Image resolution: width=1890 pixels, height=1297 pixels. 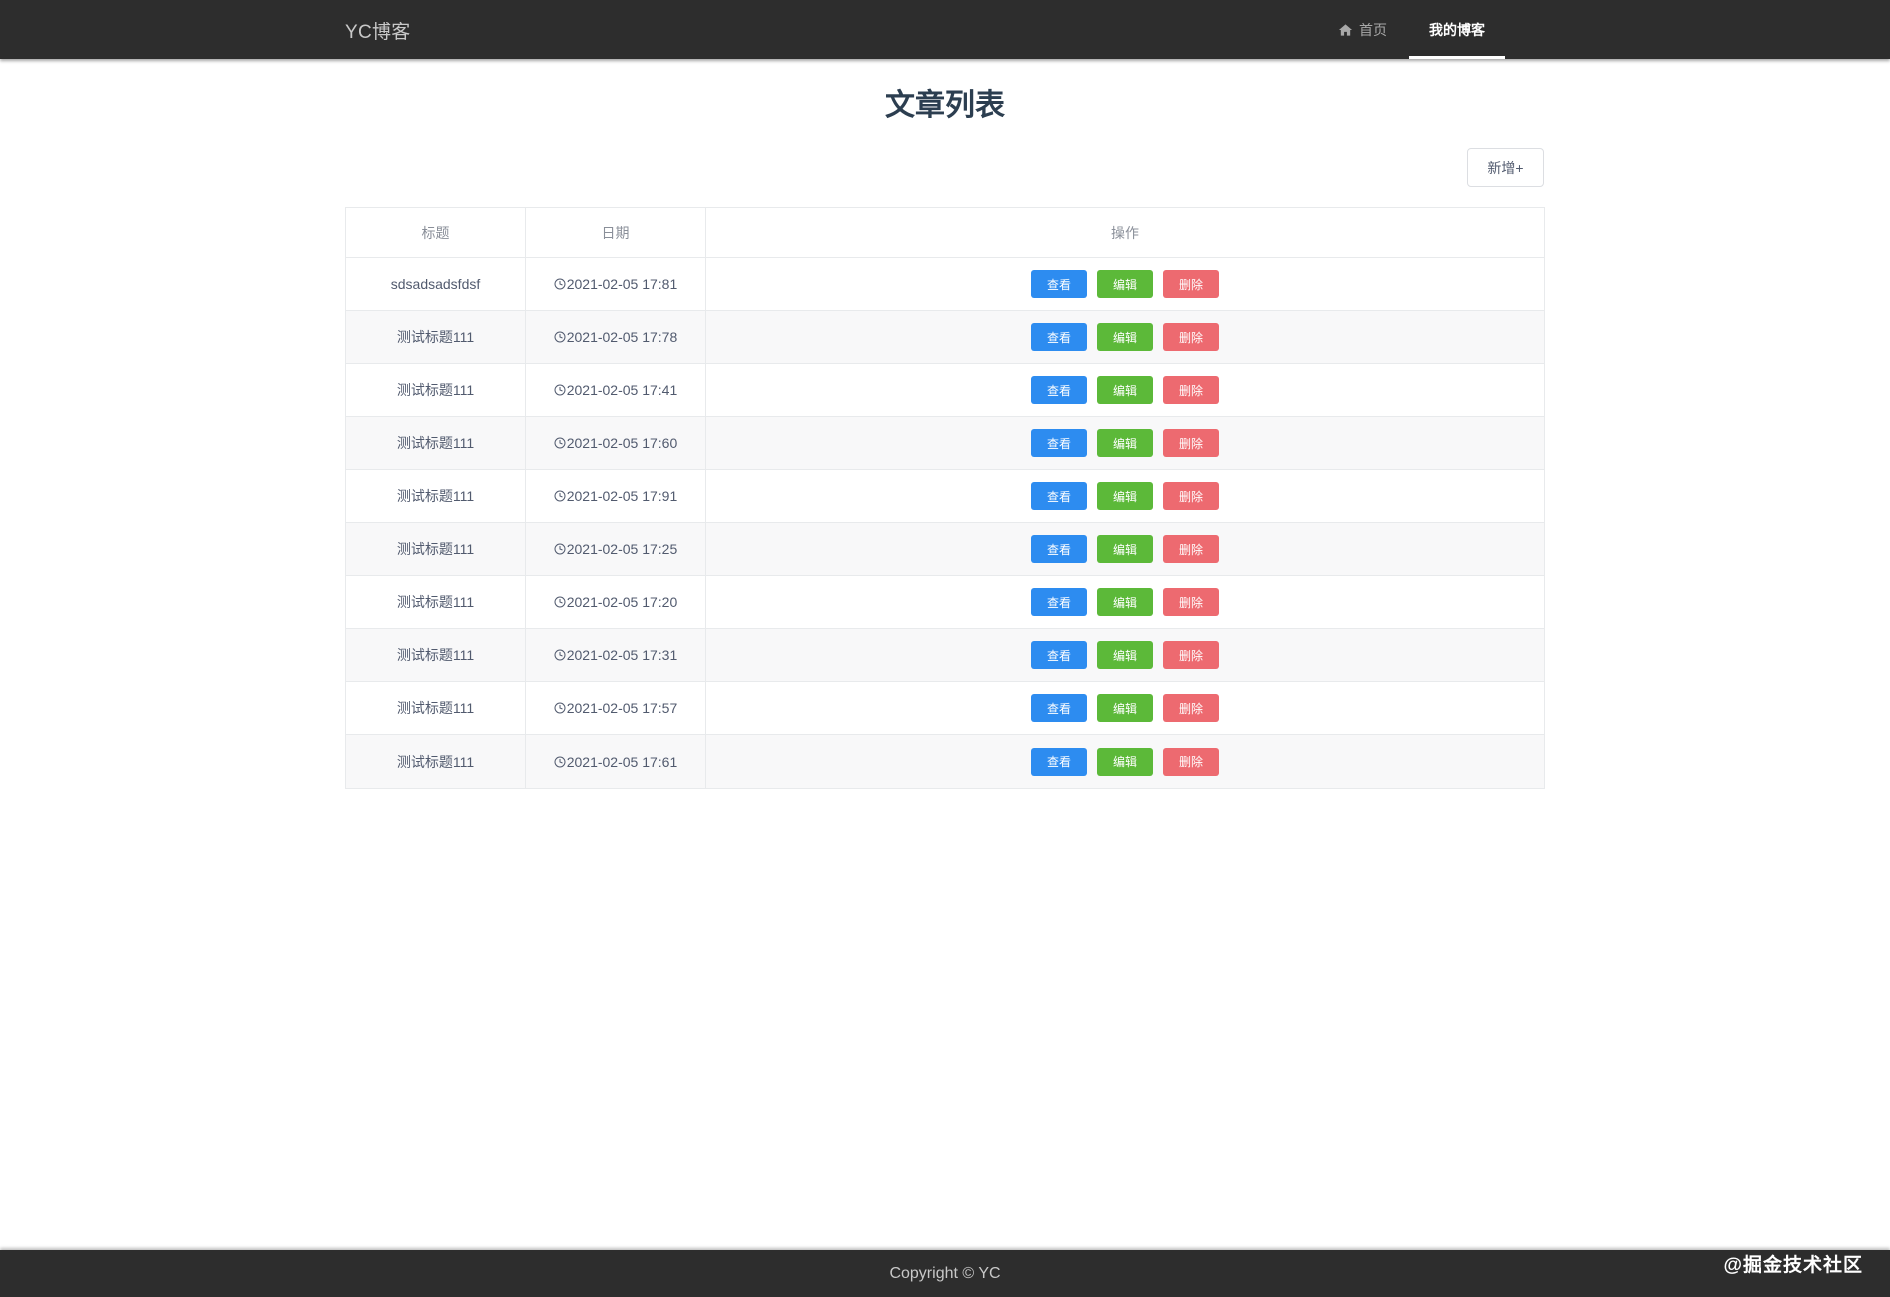 What do you see at coordinates (945, 443) in the screenshot?
I see `table-row: 测试标题111 2021-02-05 17:60 查看 编辑 删除` at bounding box center [945, 443].